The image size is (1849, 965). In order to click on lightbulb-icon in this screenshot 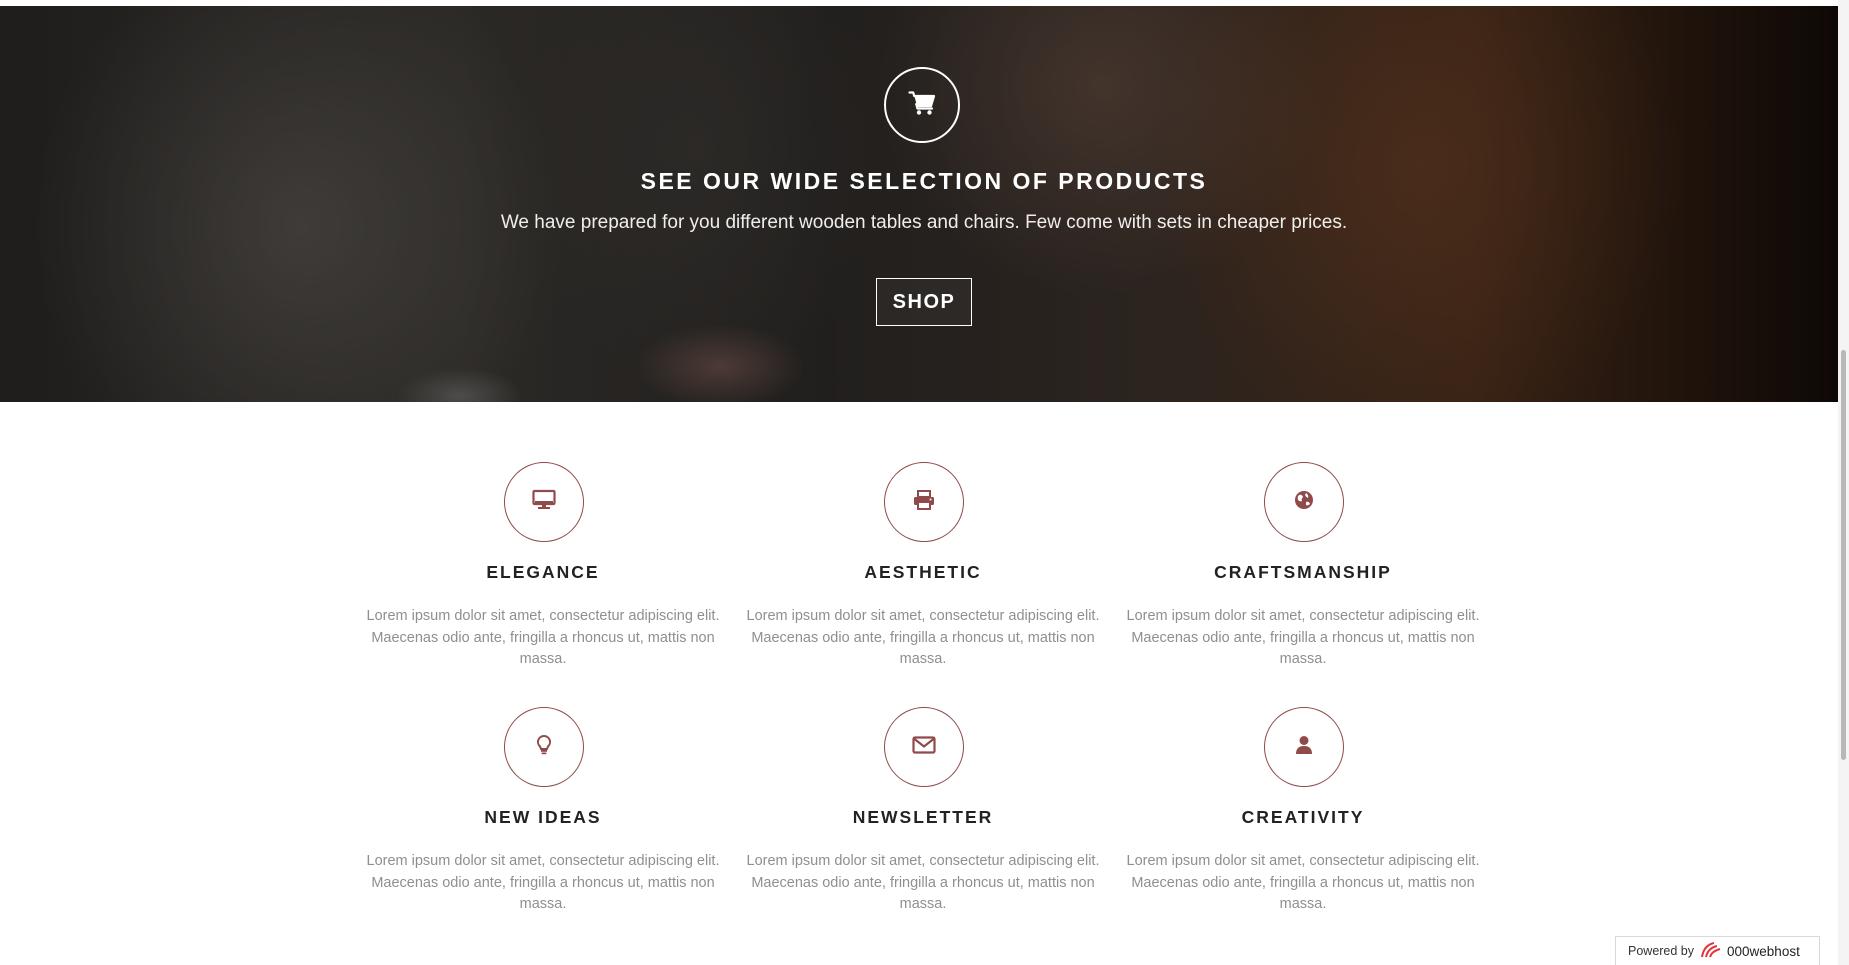, I will do `click(544, 747)`.